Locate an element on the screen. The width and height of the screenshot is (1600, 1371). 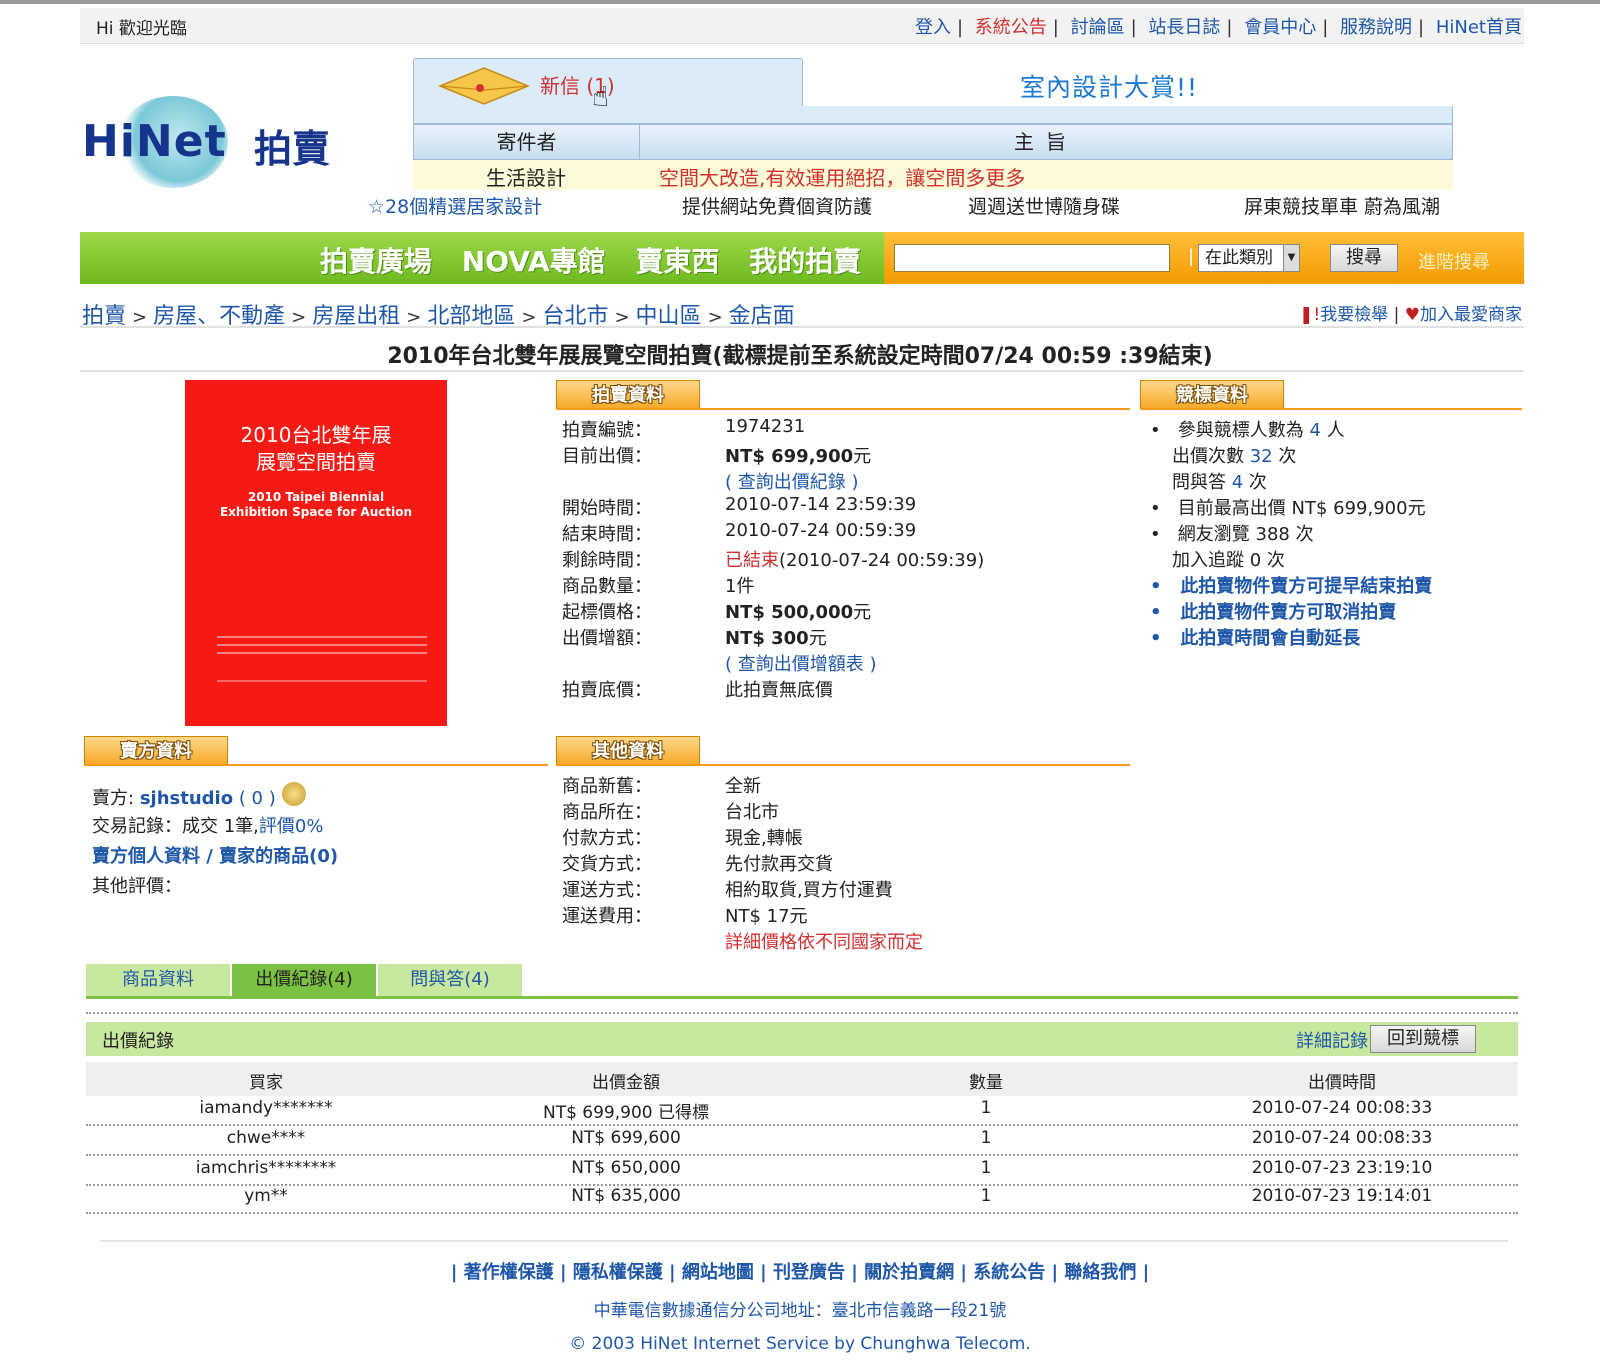
nav-nova: NOVA專館 is located at coordinates (534, 261).